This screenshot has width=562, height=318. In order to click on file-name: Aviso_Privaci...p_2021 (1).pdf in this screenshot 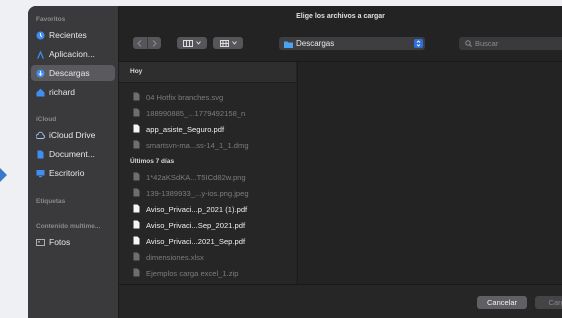, I will do `click(197, 209)`.